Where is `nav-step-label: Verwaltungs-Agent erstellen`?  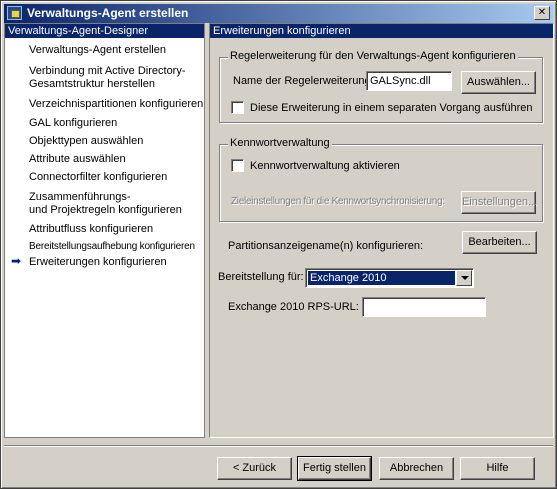
nav-step-label: Verwaltungs-Agent erstellen is located at coordinates (97, 50).